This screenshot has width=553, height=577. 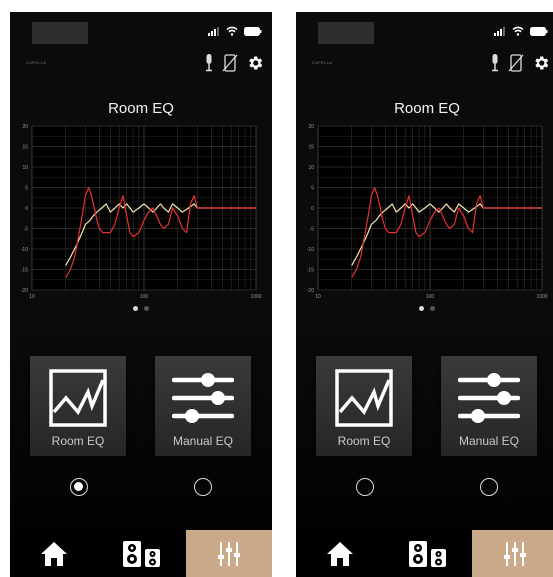 I want to click on radio-selected-dot, so click(x=78, y=486).